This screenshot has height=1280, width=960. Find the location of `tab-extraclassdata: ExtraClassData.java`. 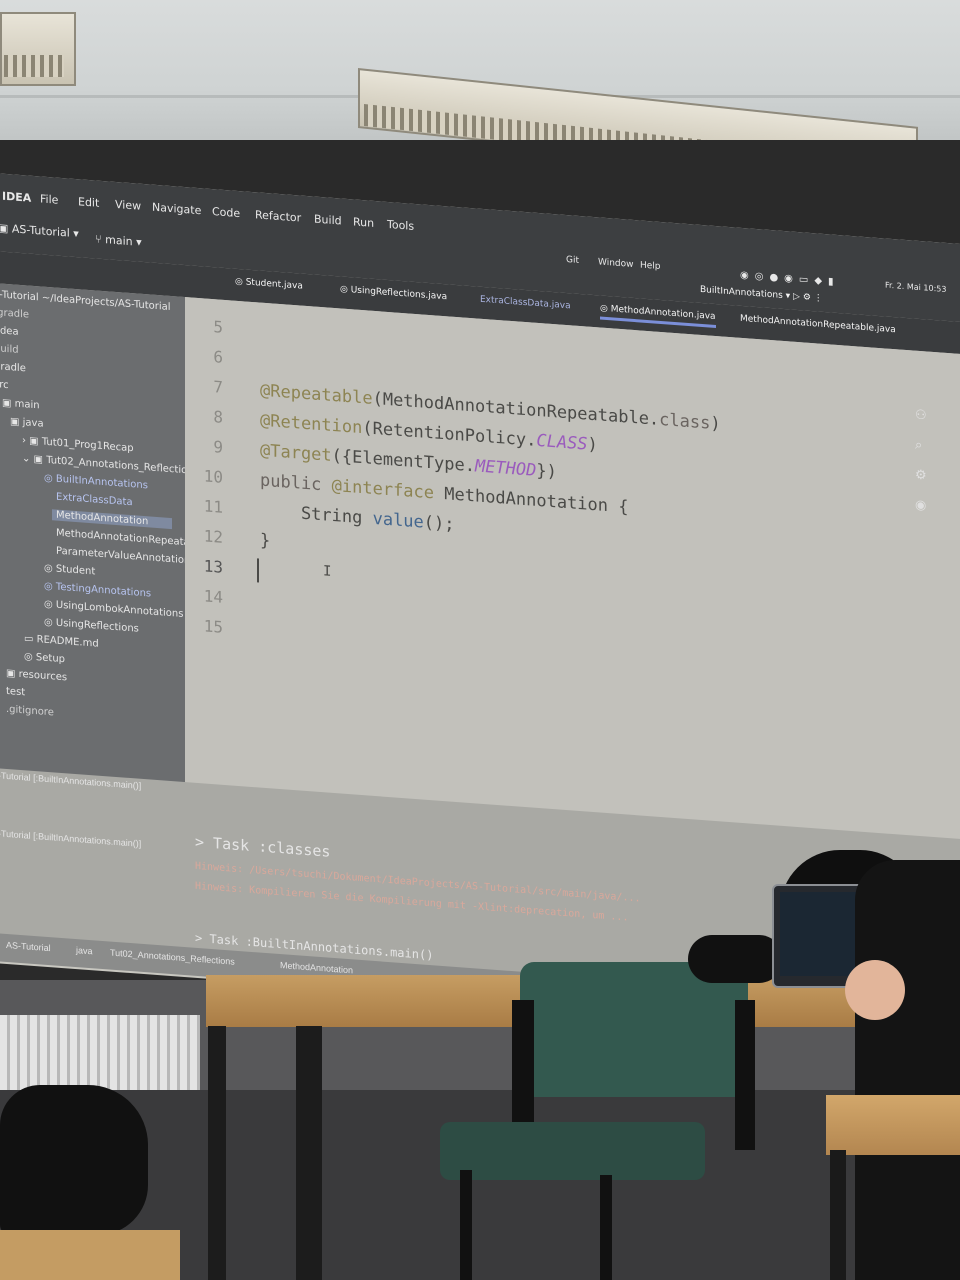

tab-extraclassdata: ExtraClassData.java is located at coordinates (525, 303).